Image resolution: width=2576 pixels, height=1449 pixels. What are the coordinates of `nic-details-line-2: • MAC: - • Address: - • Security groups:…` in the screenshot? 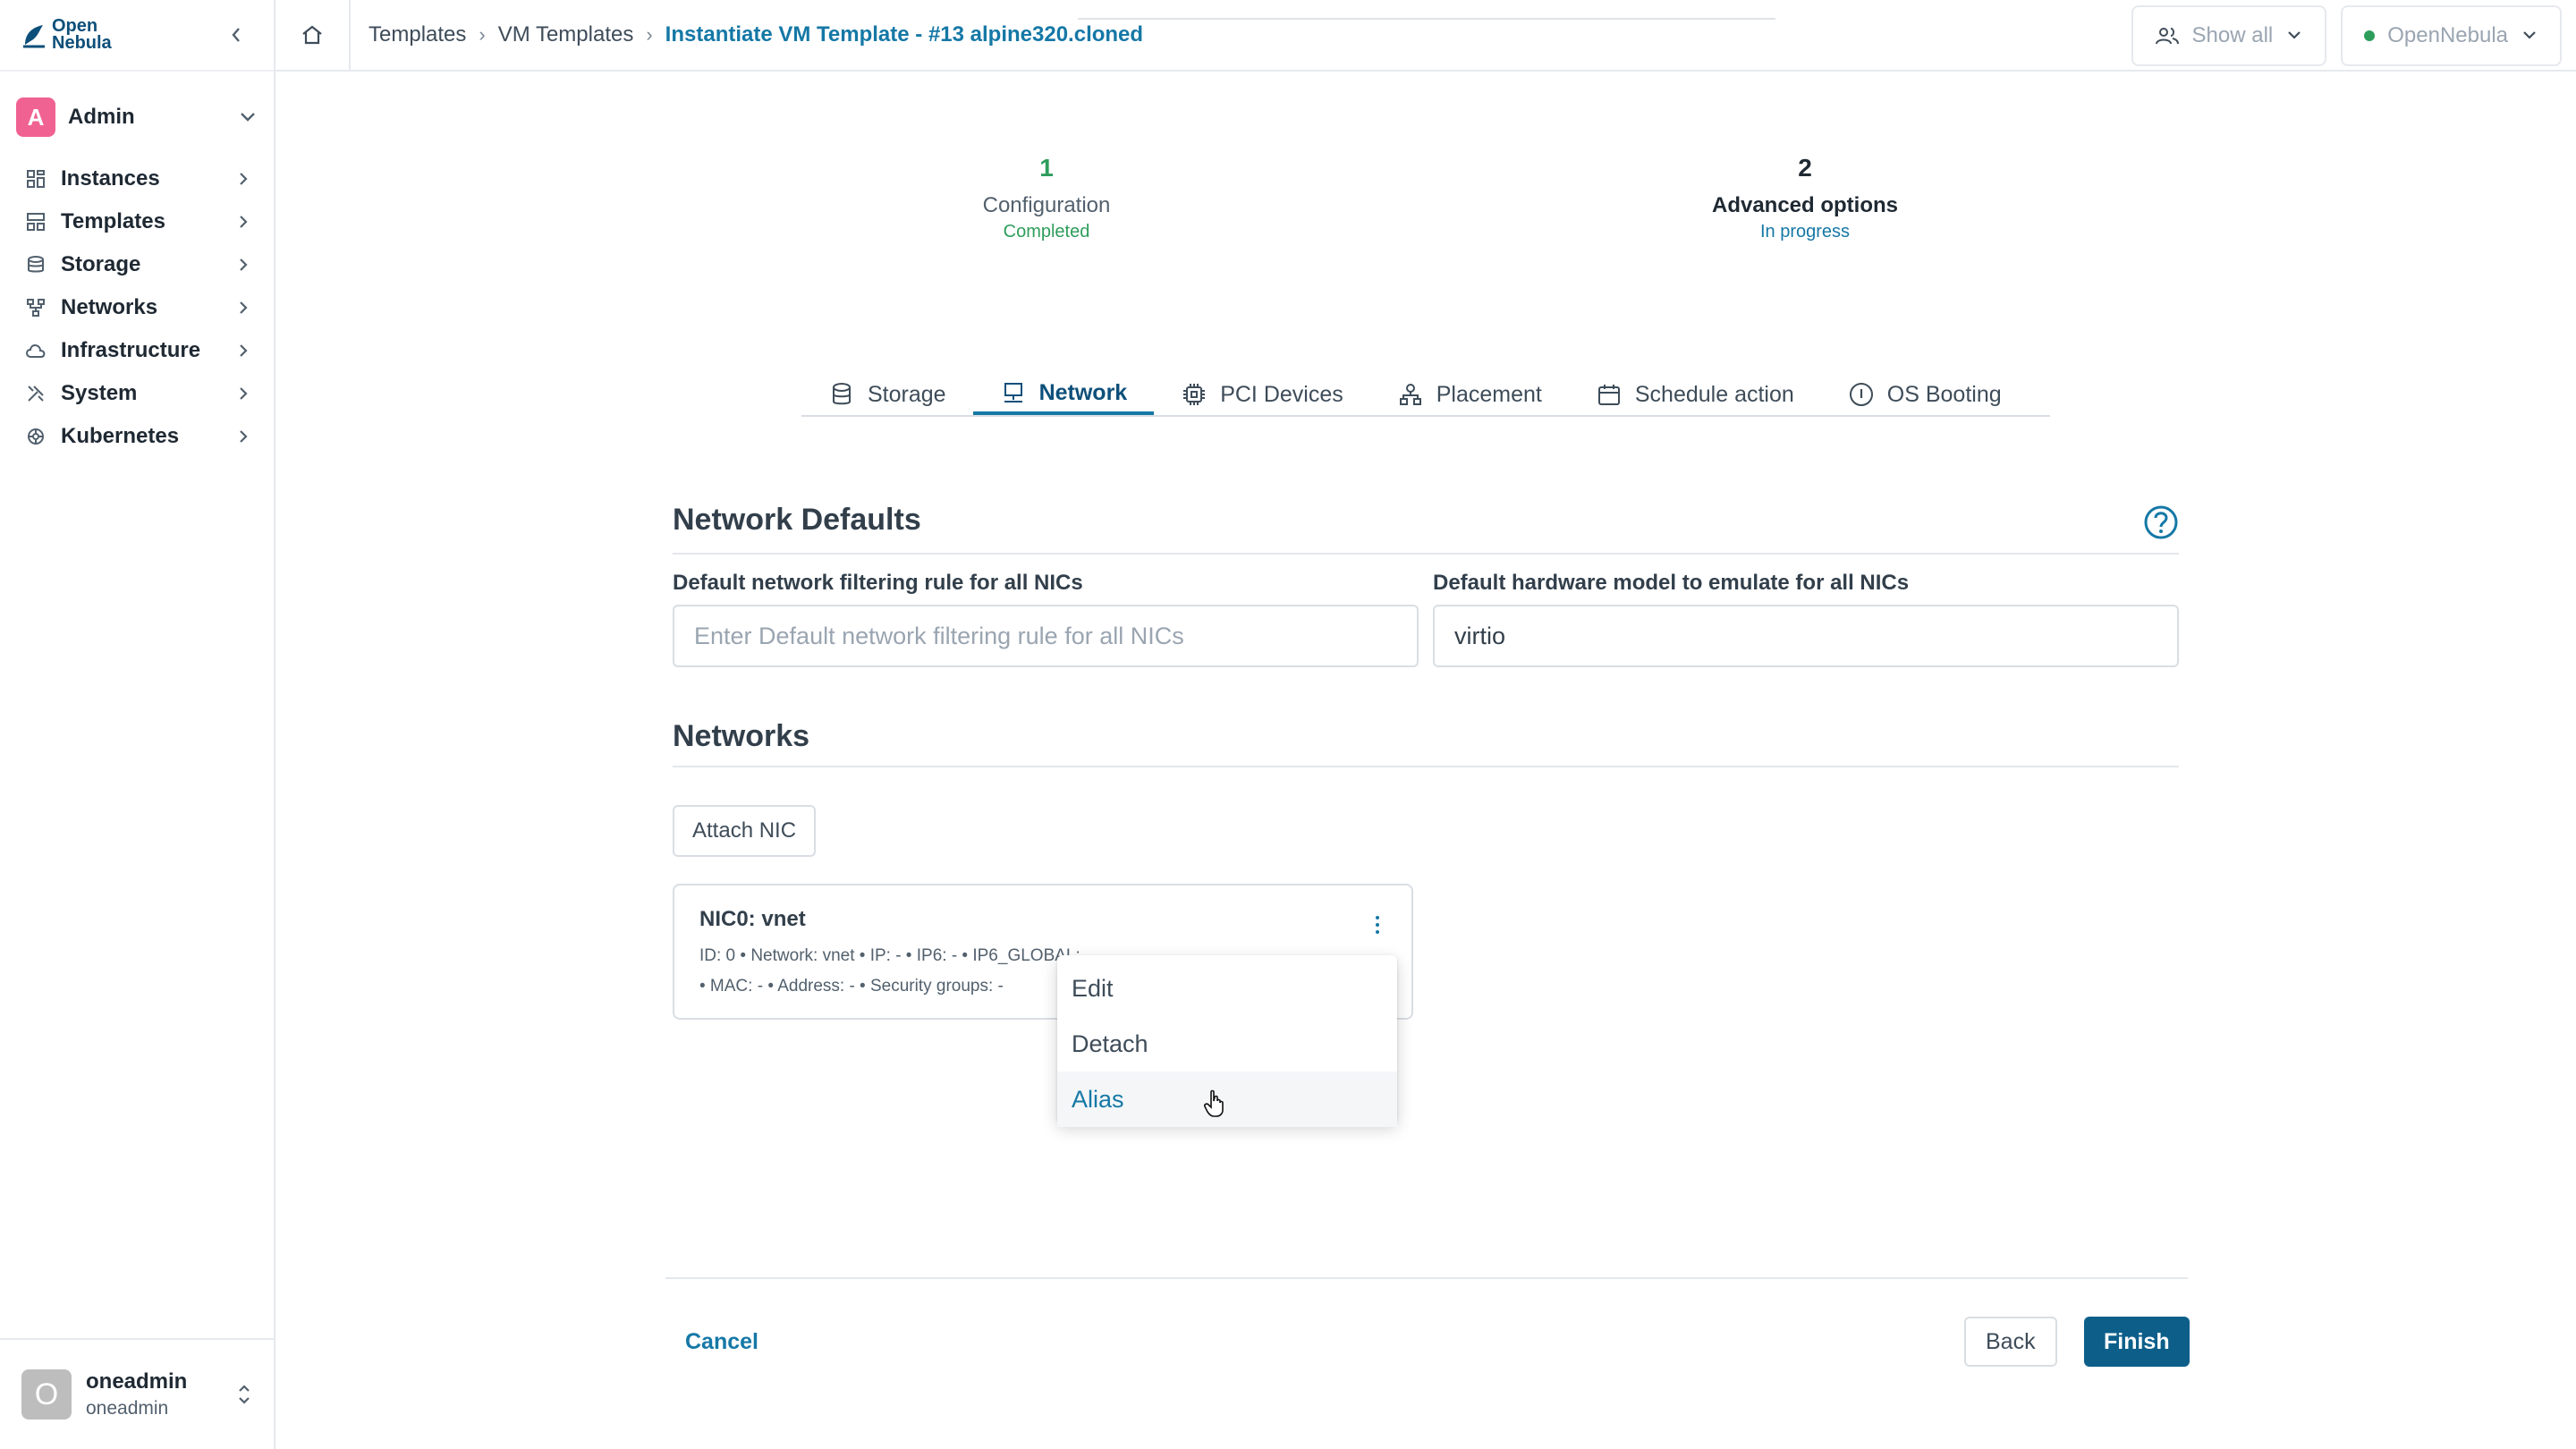 It's located at (851, 986).